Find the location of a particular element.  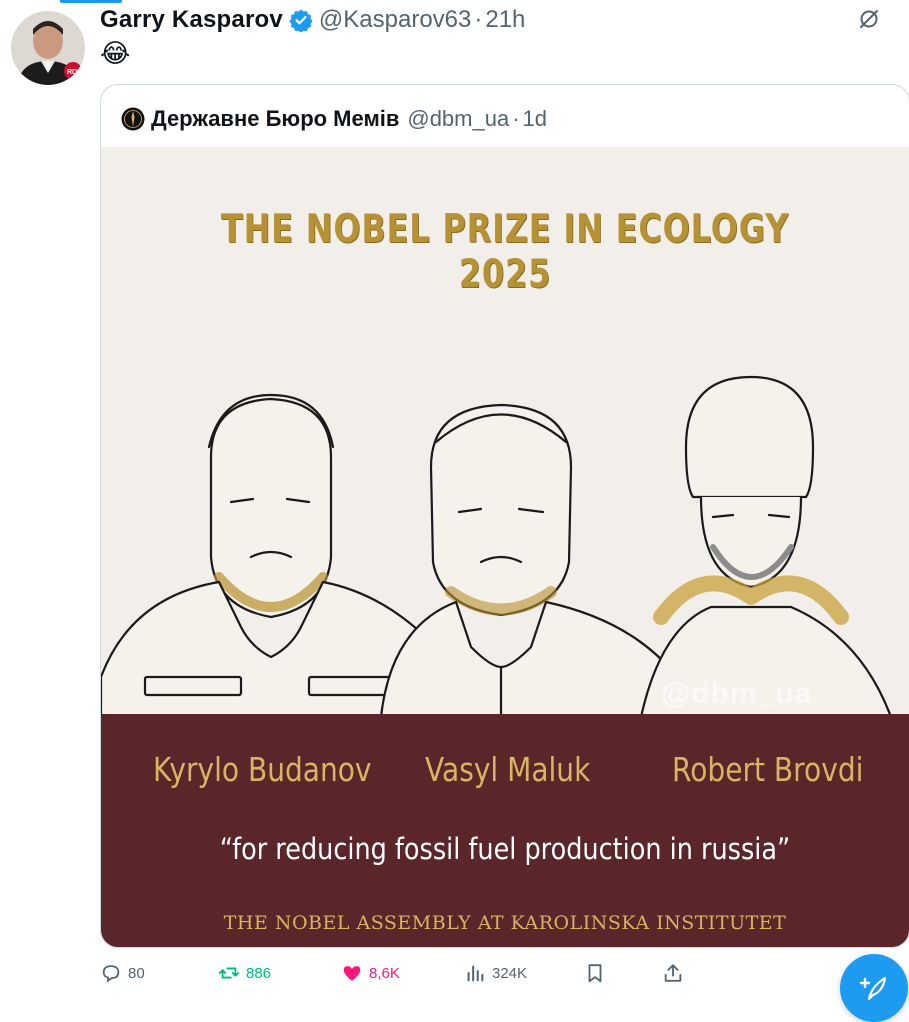

quote-time: 1d is located at coordinates (535, 119).